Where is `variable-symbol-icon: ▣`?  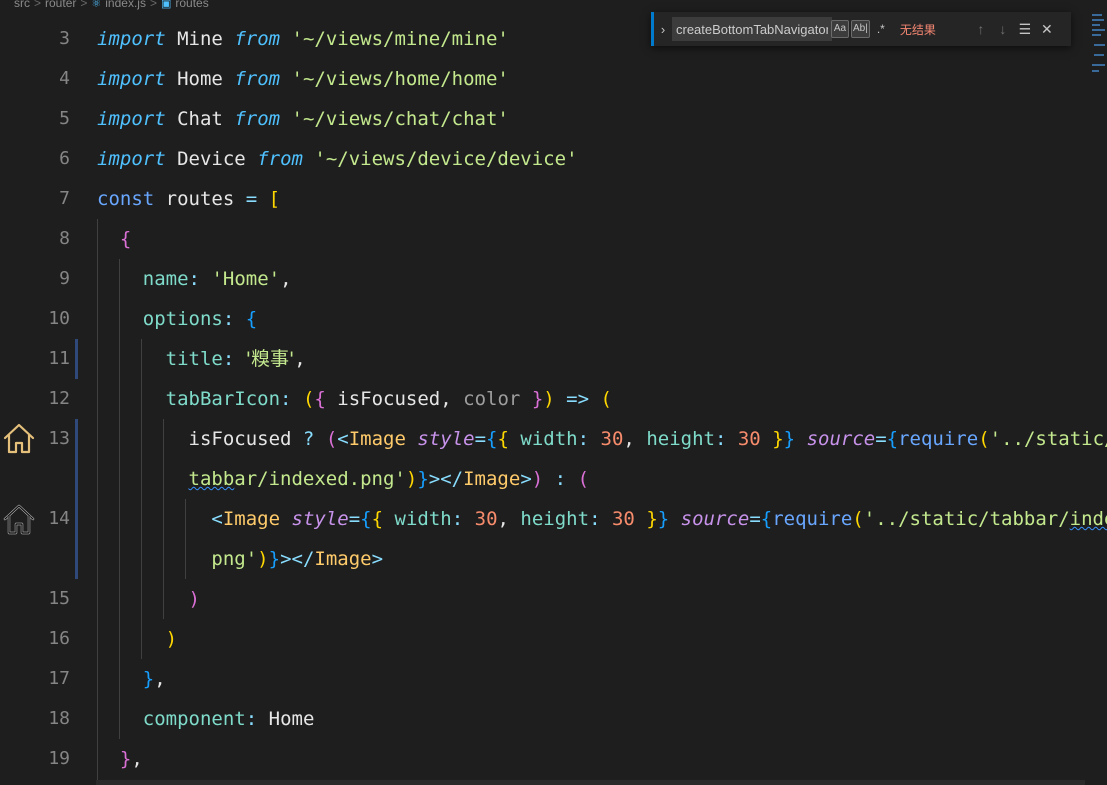 variable-symbol-icon: ▣ is located at coordinates (166, 5).